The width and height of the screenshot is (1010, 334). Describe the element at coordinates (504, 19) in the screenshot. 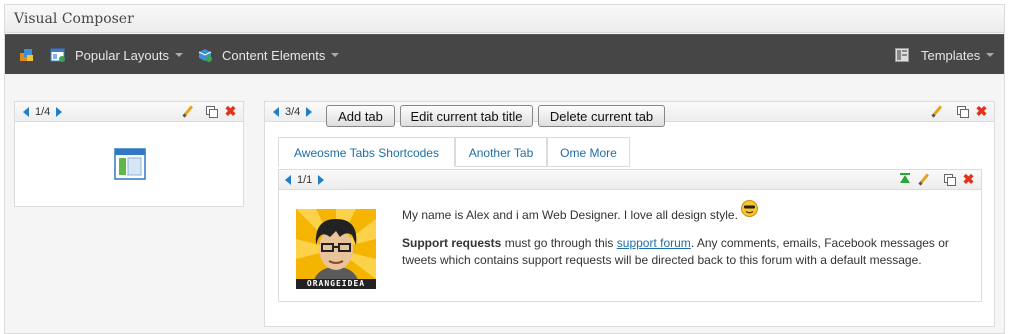

I see `window-title: Visual Composer` at that location.